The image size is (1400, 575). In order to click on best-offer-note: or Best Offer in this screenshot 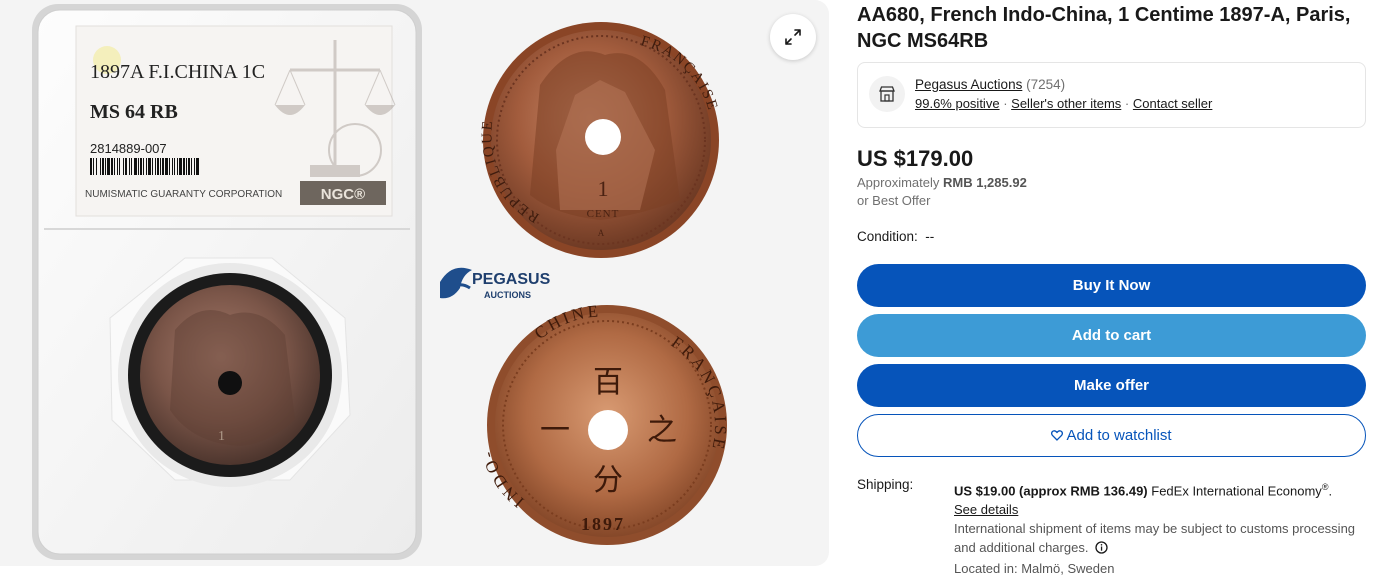, I will do `click(894, 200)`.